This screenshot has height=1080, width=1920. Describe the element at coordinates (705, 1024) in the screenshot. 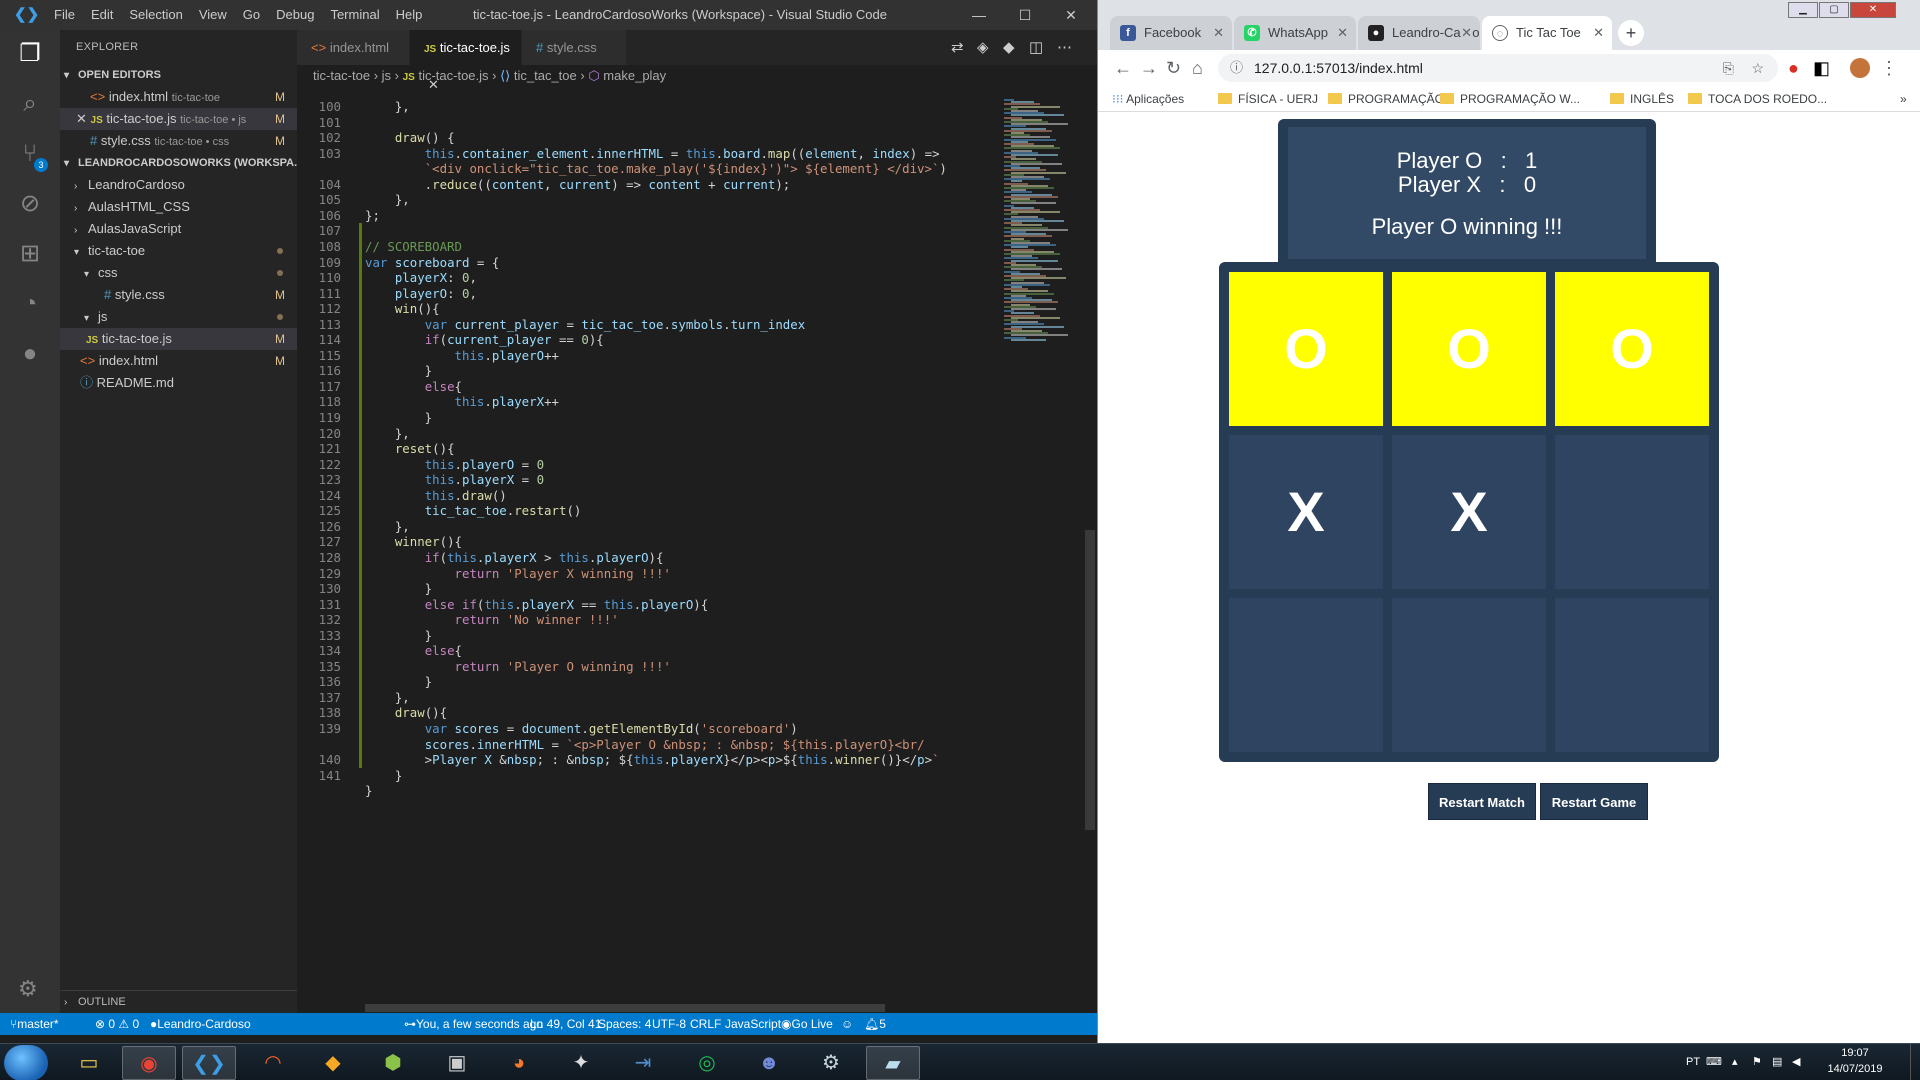

I see `eol-status: CRLF` at that location.